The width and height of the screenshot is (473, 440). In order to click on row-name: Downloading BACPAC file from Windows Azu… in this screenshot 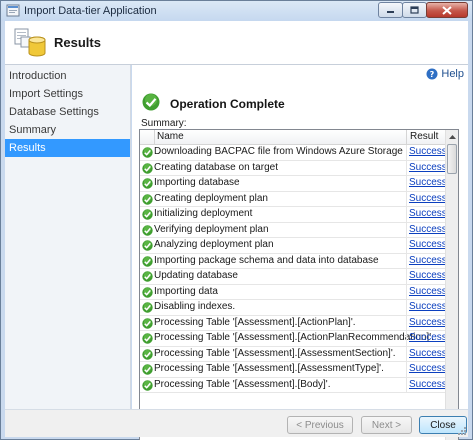, I will do `click(278, 151)`.